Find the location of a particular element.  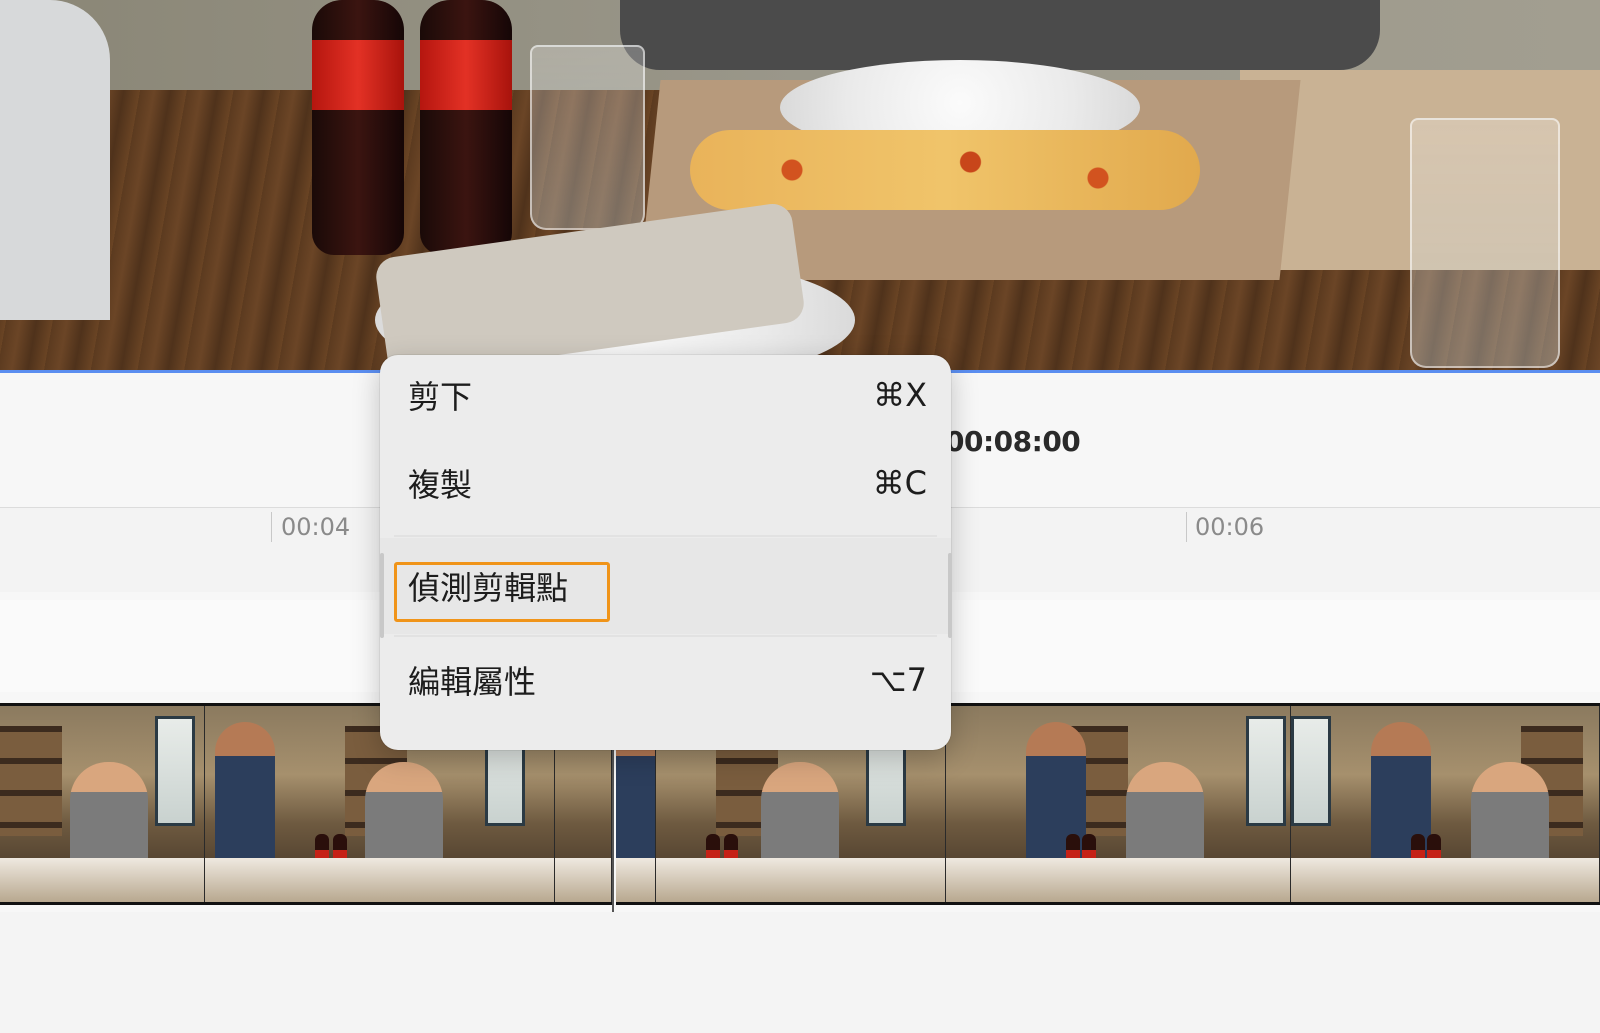

menu-item-label: 編輯屬性 is located at coordinates (472, 682).